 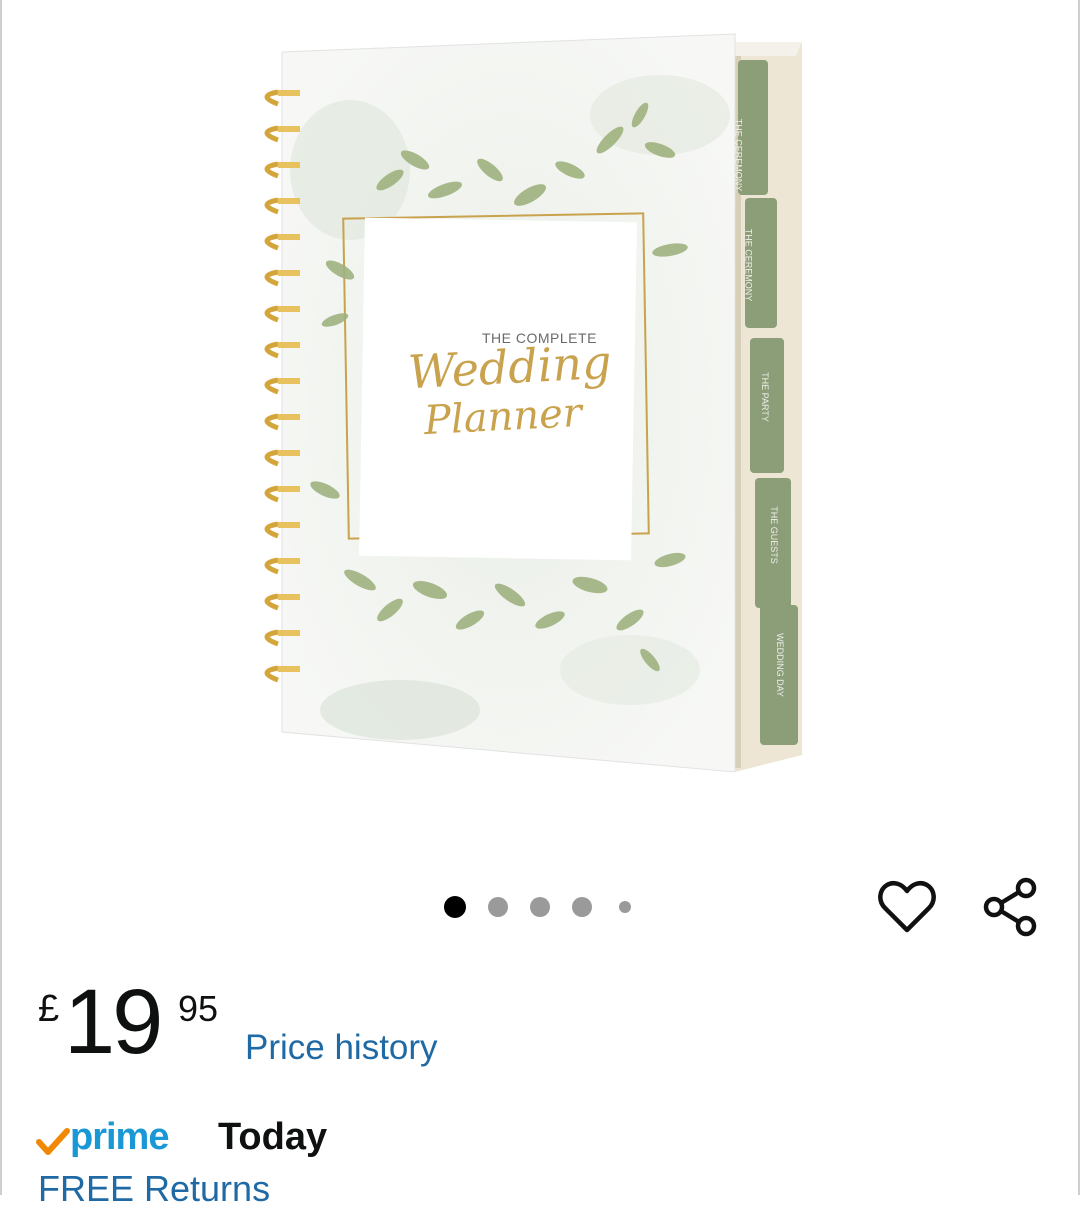 What do you see at coordinates (748, 265) in the screenshot?
I see `tab-label-ceremony-2: THE CEREMONY` at bounding box center [748, 265].